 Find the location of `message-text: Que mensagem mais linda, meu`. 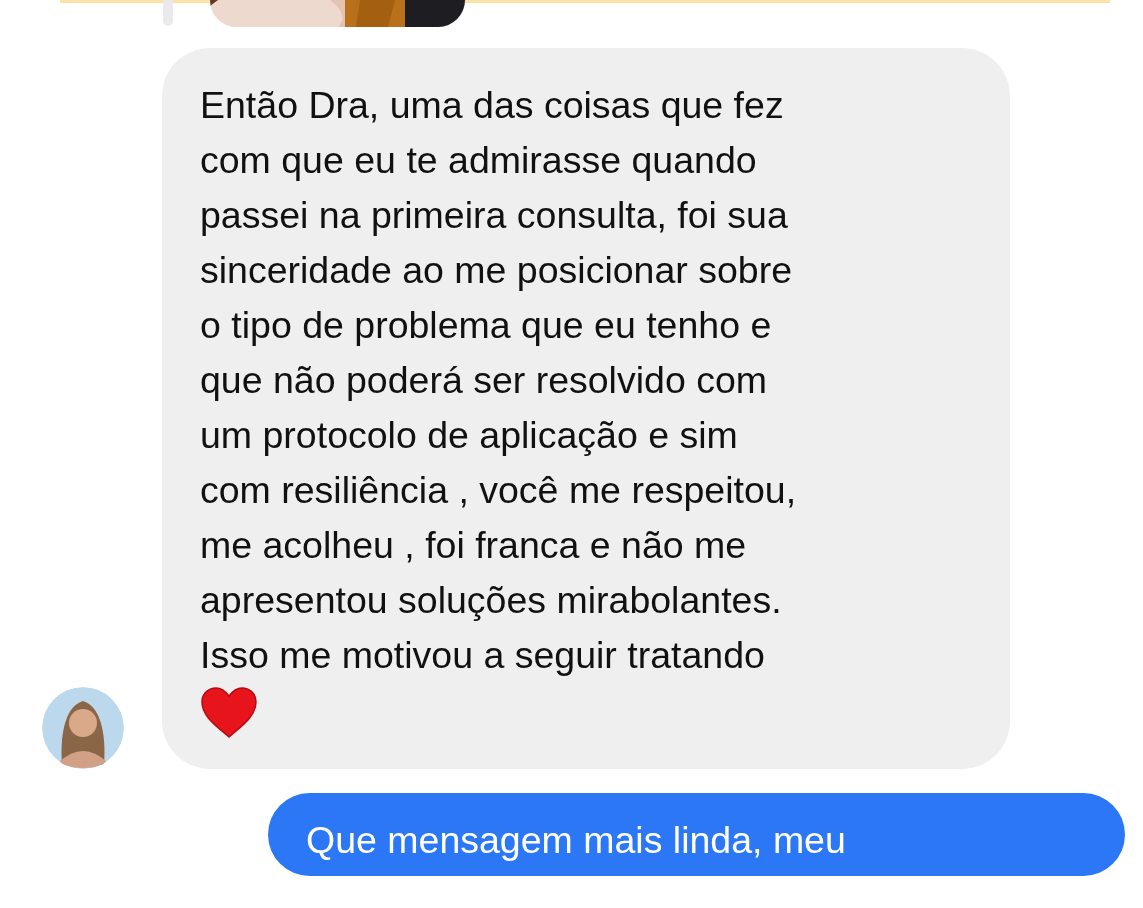

message-text: Que mensagem mais linda, meu is located at coordinates (576, 840).